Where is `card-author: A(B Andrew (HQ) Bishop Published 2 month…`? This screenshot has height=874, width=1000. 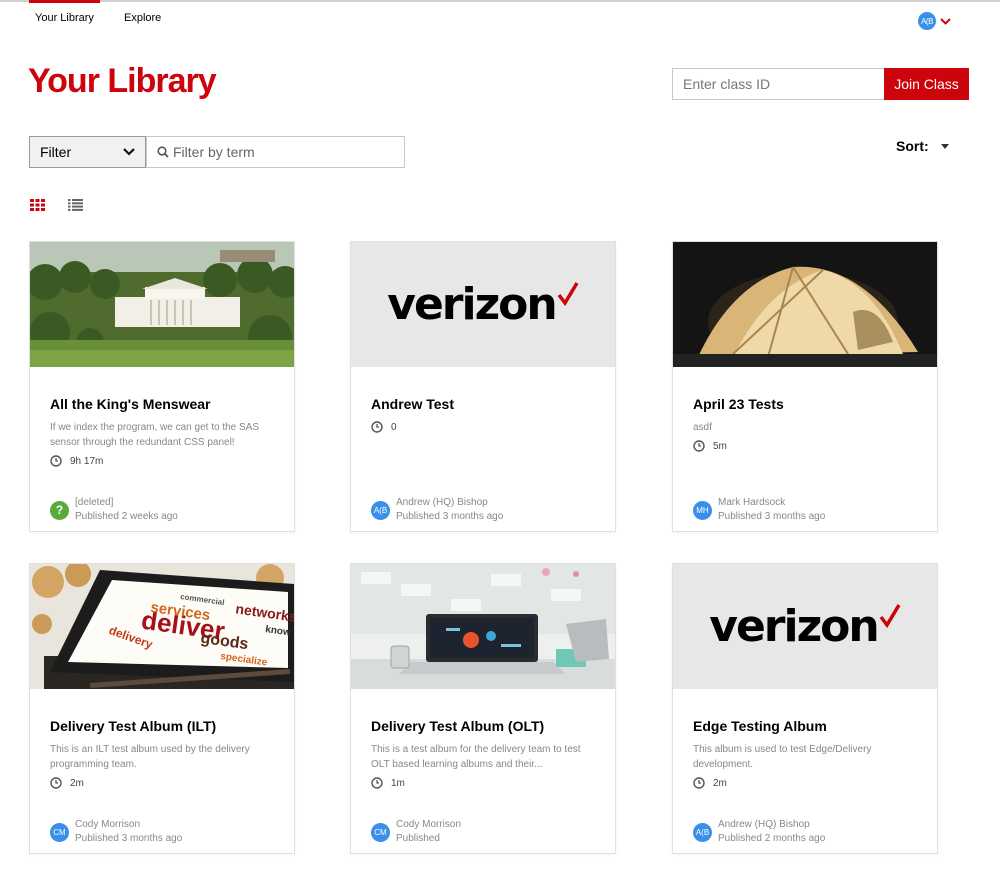 card-author: A(B Andrew (HQ) Bishop Published 2 month… is located at coordinates (759, 832).